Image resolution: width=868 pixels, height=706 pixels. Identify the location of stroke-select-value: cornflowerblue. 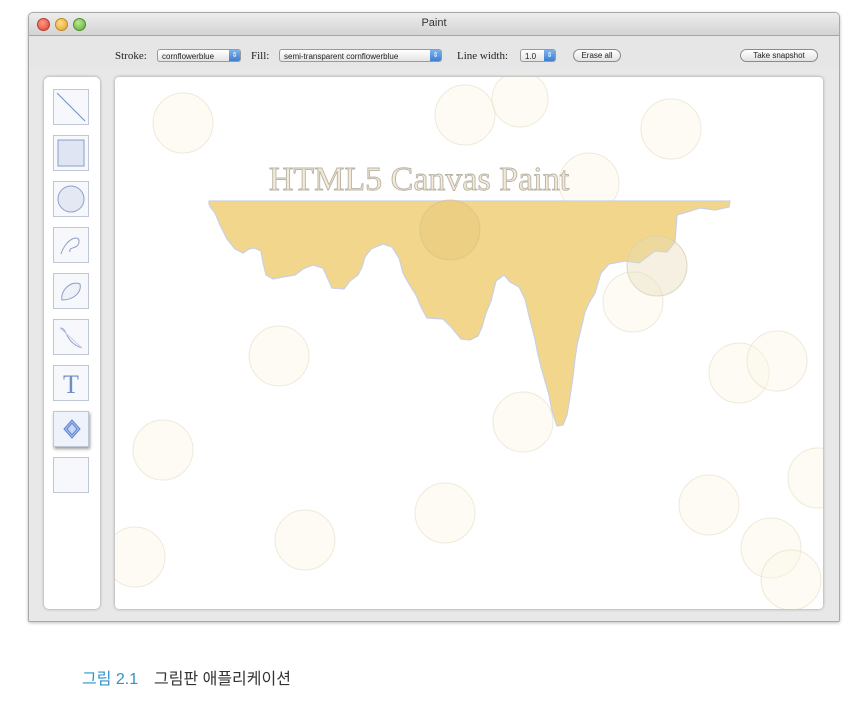
(188, 56).